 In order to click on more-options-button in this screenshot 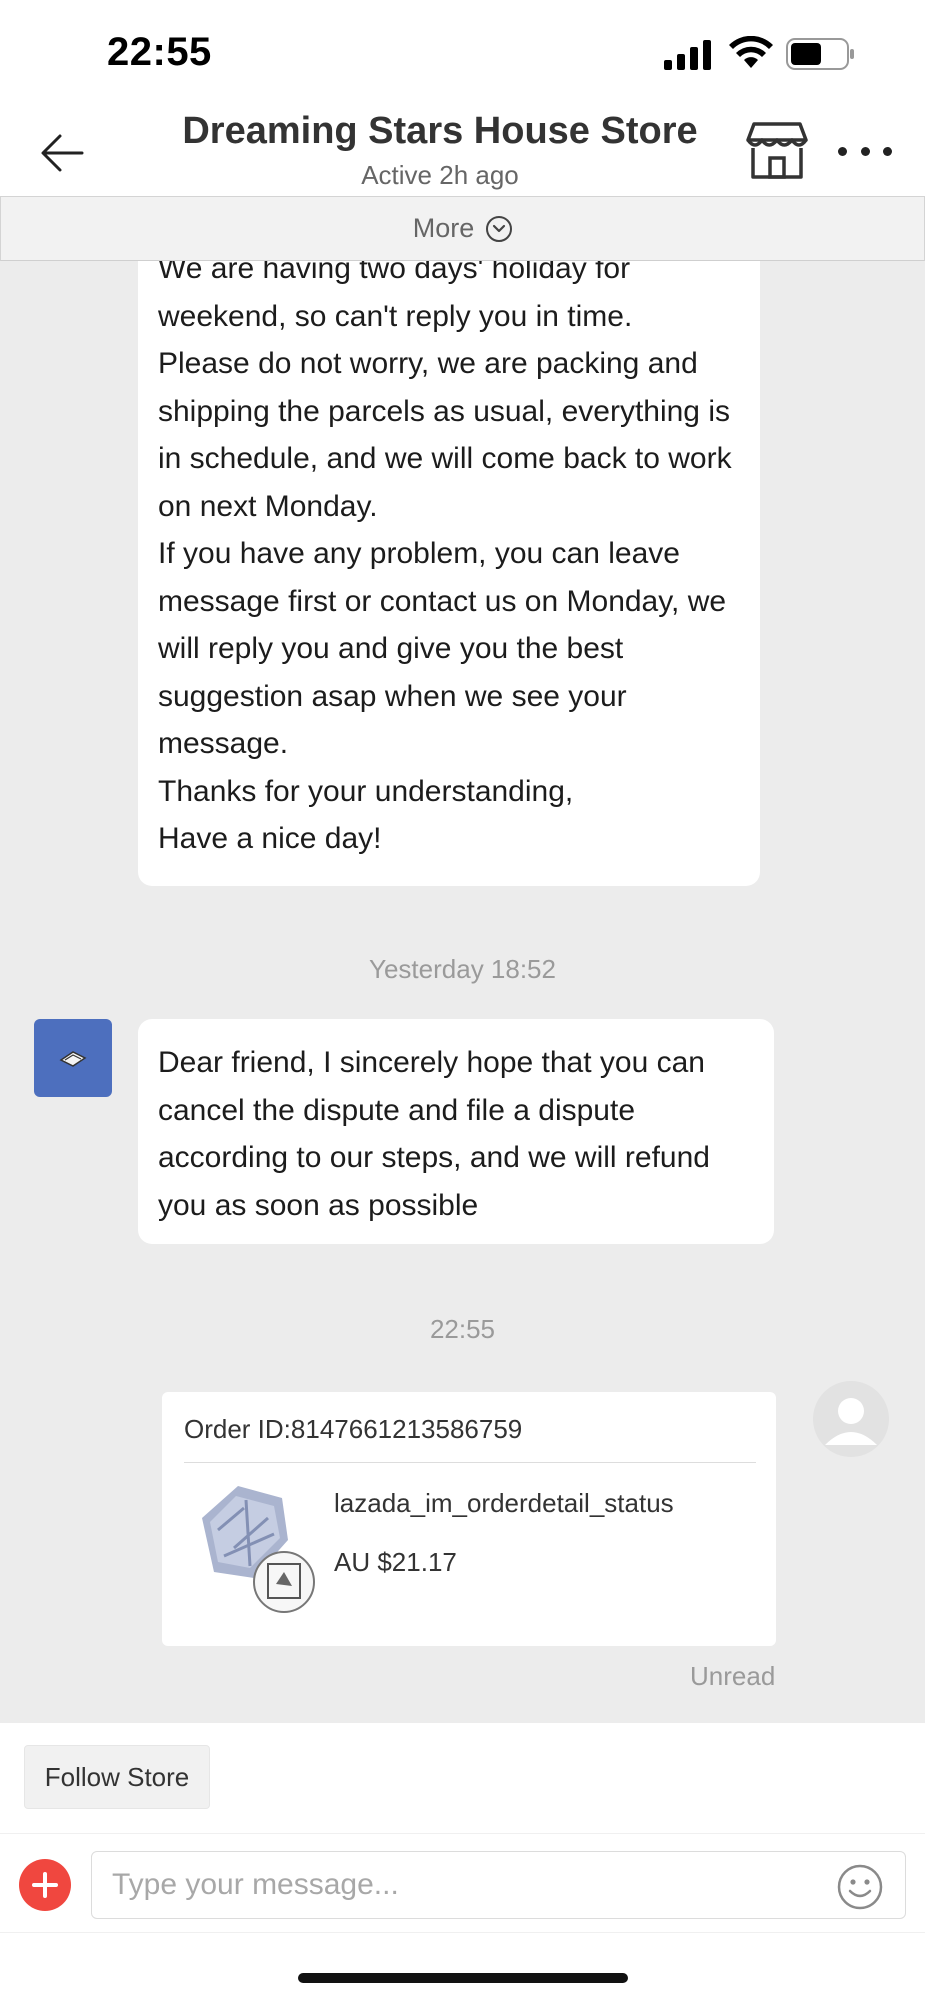, I will do `click(865, 151)`.